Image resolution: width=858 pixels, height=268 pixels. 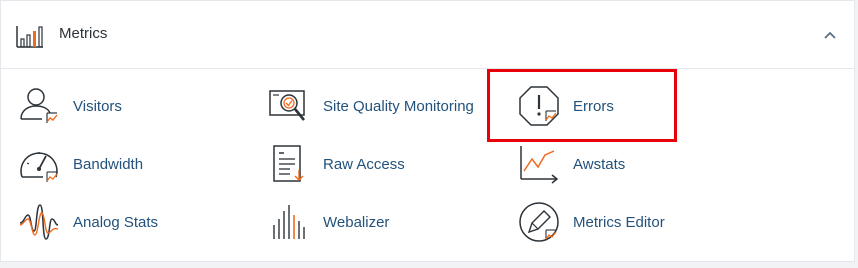 I want to click on section-title: Metrics, so click(x=83, y=33).